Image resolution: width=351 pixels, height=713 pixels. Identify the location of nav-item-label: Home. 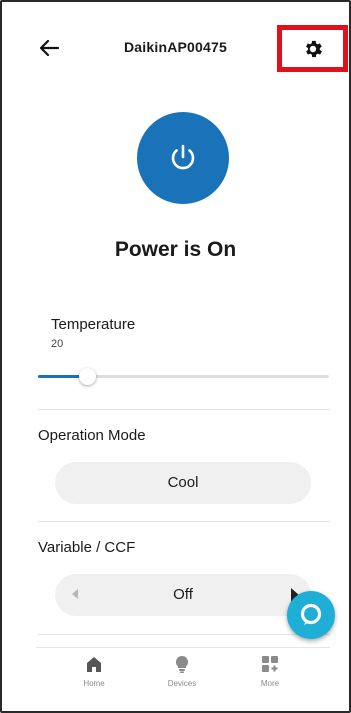
(94, 683).